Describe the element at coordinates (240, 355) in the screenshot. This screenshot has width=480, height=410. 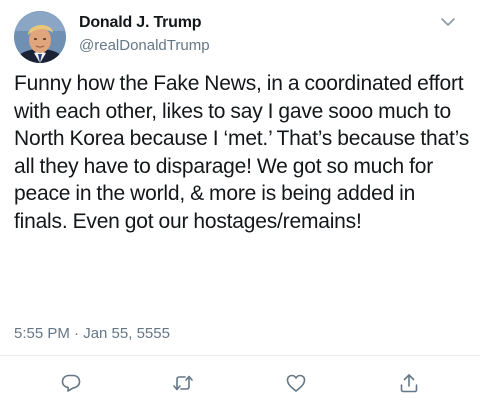
I see `divider` at that location.